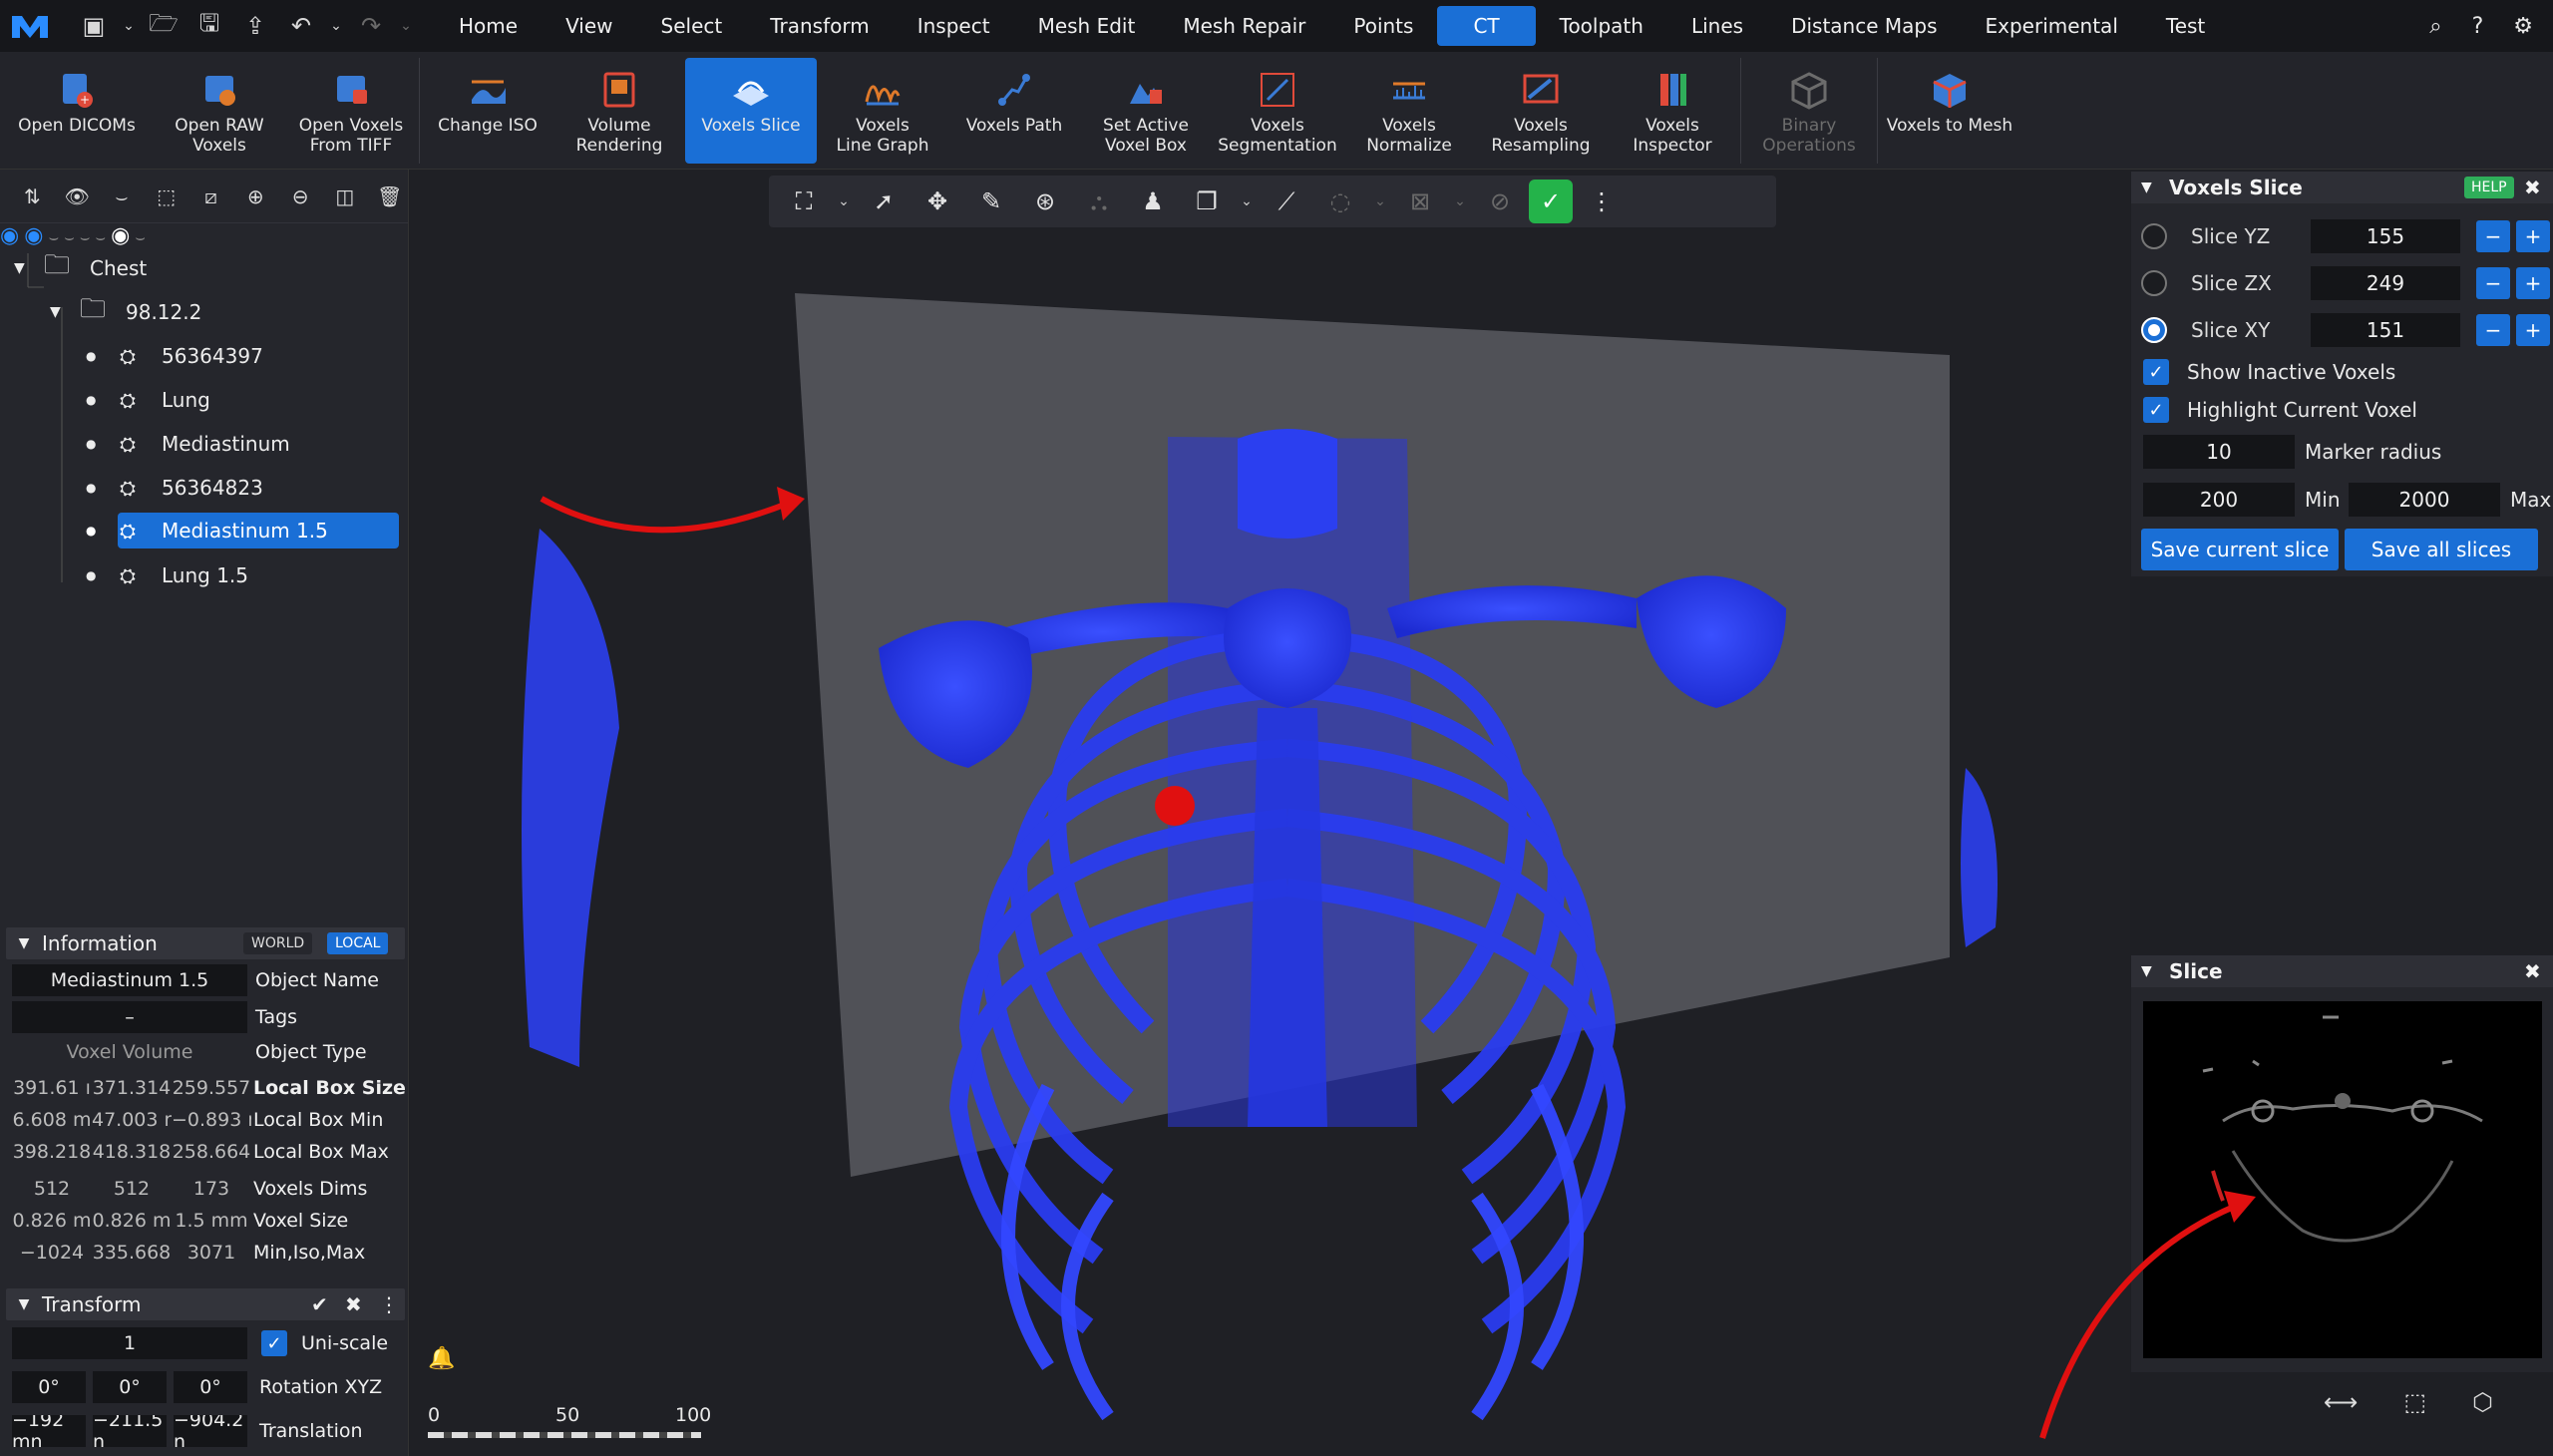 This screenshot has width=2553, height=1456. I want to click on highlight-current-checkbox: ✓, so click(2156, 410).